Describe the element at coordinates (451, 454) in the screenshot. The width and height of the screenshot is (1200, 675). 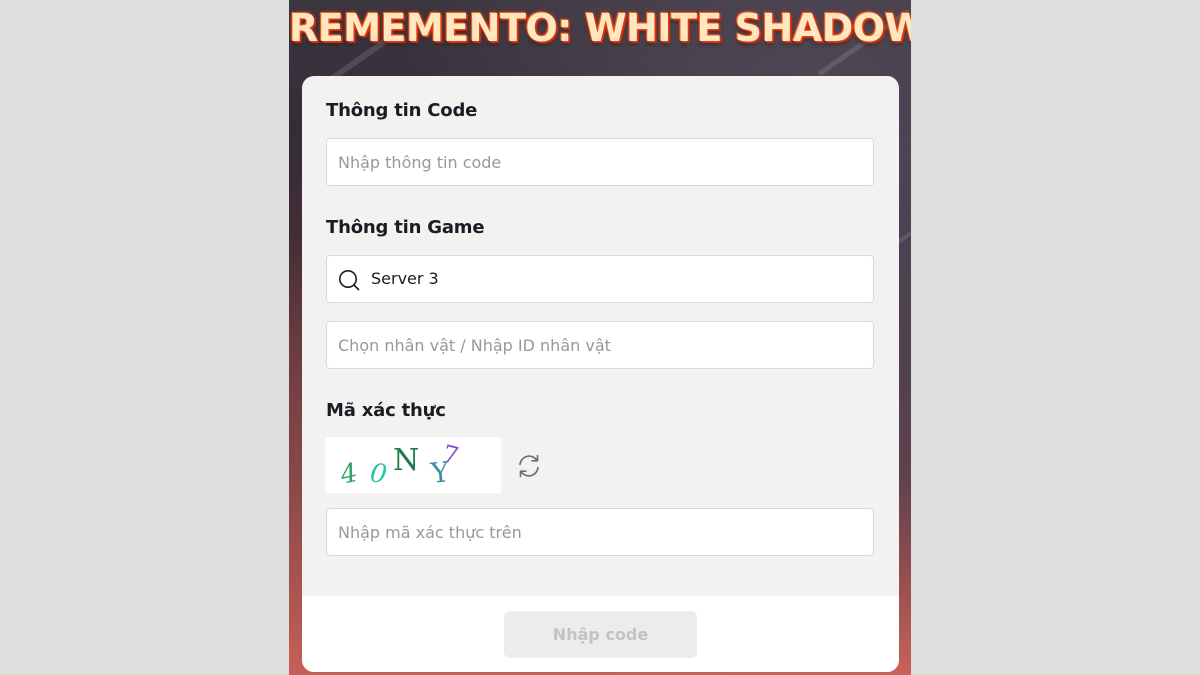
I see `svg-text: 7` at that location.